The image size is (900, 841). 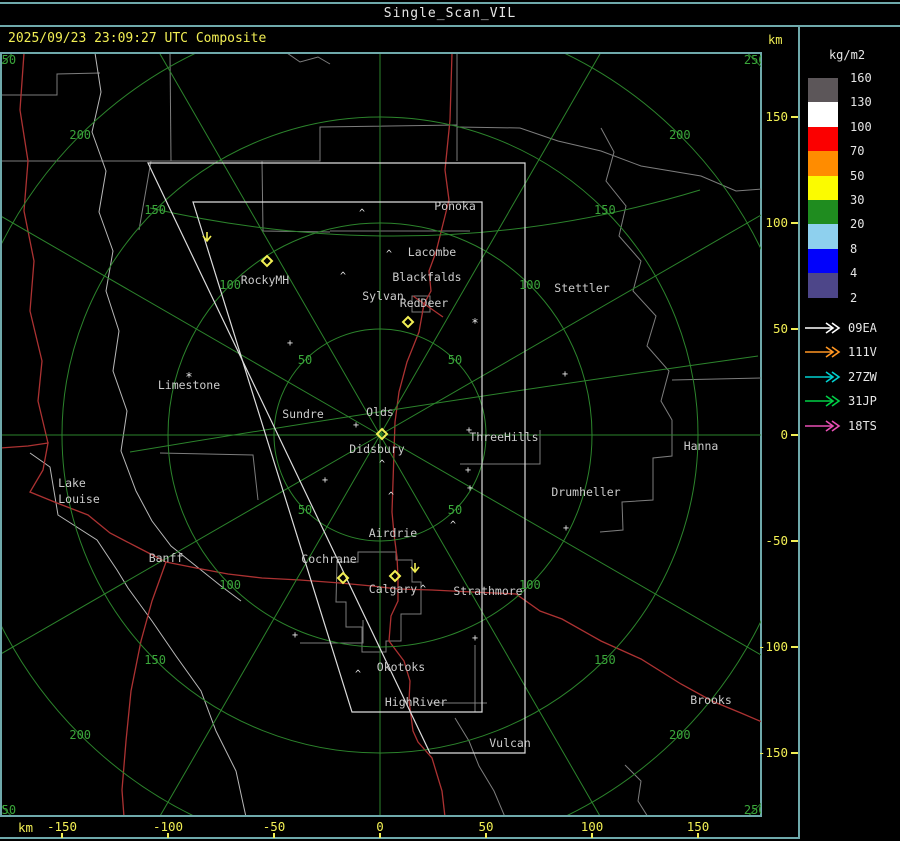 What do you see at coordinates (854, 248) in the screenshot?
I see `vil-scale-value: 8` at bounding box center [854, 248].